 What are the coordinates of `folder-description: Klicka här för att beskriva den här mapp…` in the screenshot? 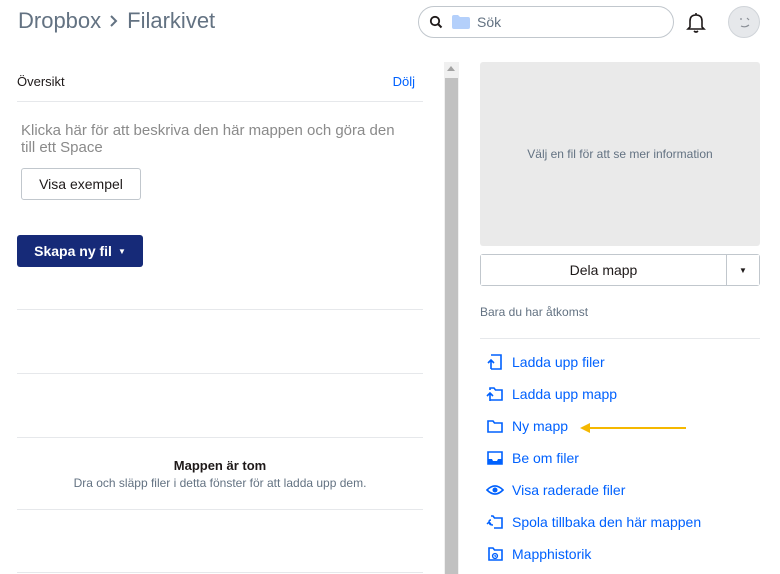 It's located at (207, 139).